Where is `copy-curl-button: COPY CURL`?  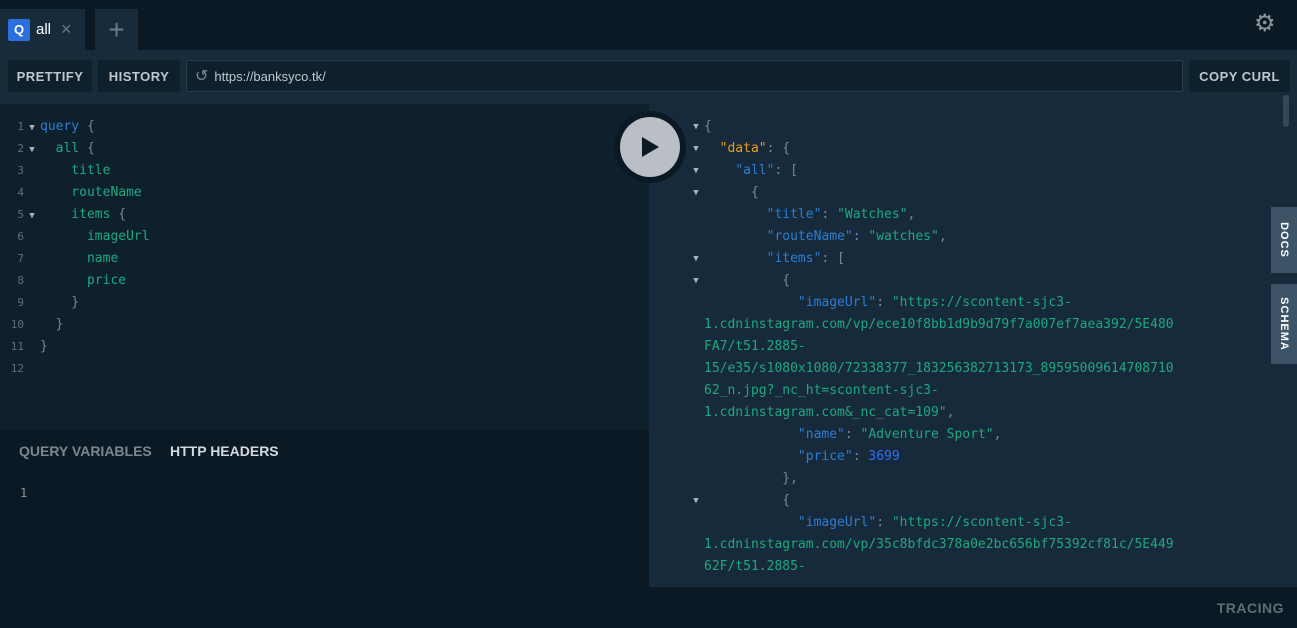
copy-curl-button: COPY CURL is located at coordinates (1239, 76).